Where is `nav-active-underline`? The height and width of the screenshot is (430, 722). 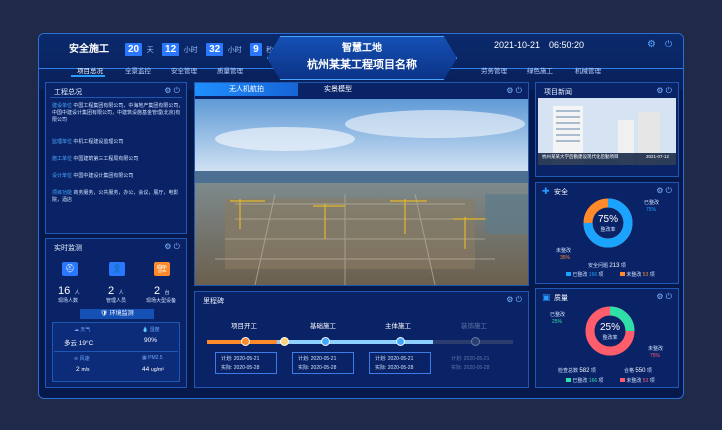
nav-active-underline is located at coordinates (88, 76).